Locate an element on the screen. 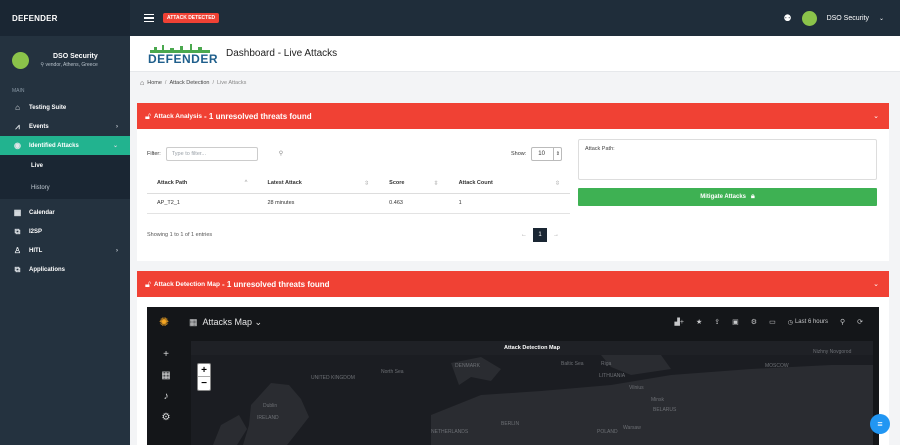 The image size is (900, 445). table-row: AP_T2_1 28 minutes 0.463 1 is located at coordinates (358, 203).